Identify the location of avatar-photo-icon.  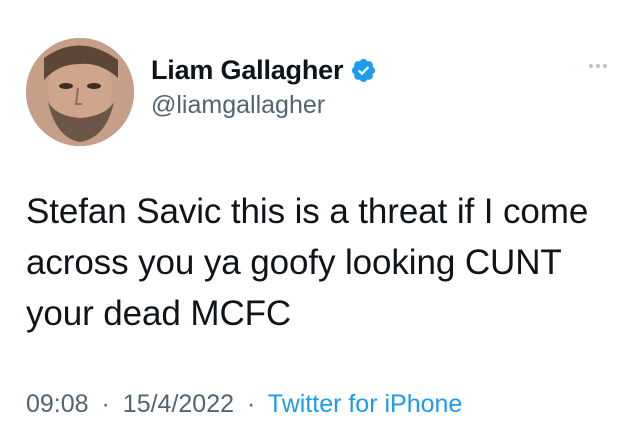
(80, 92).